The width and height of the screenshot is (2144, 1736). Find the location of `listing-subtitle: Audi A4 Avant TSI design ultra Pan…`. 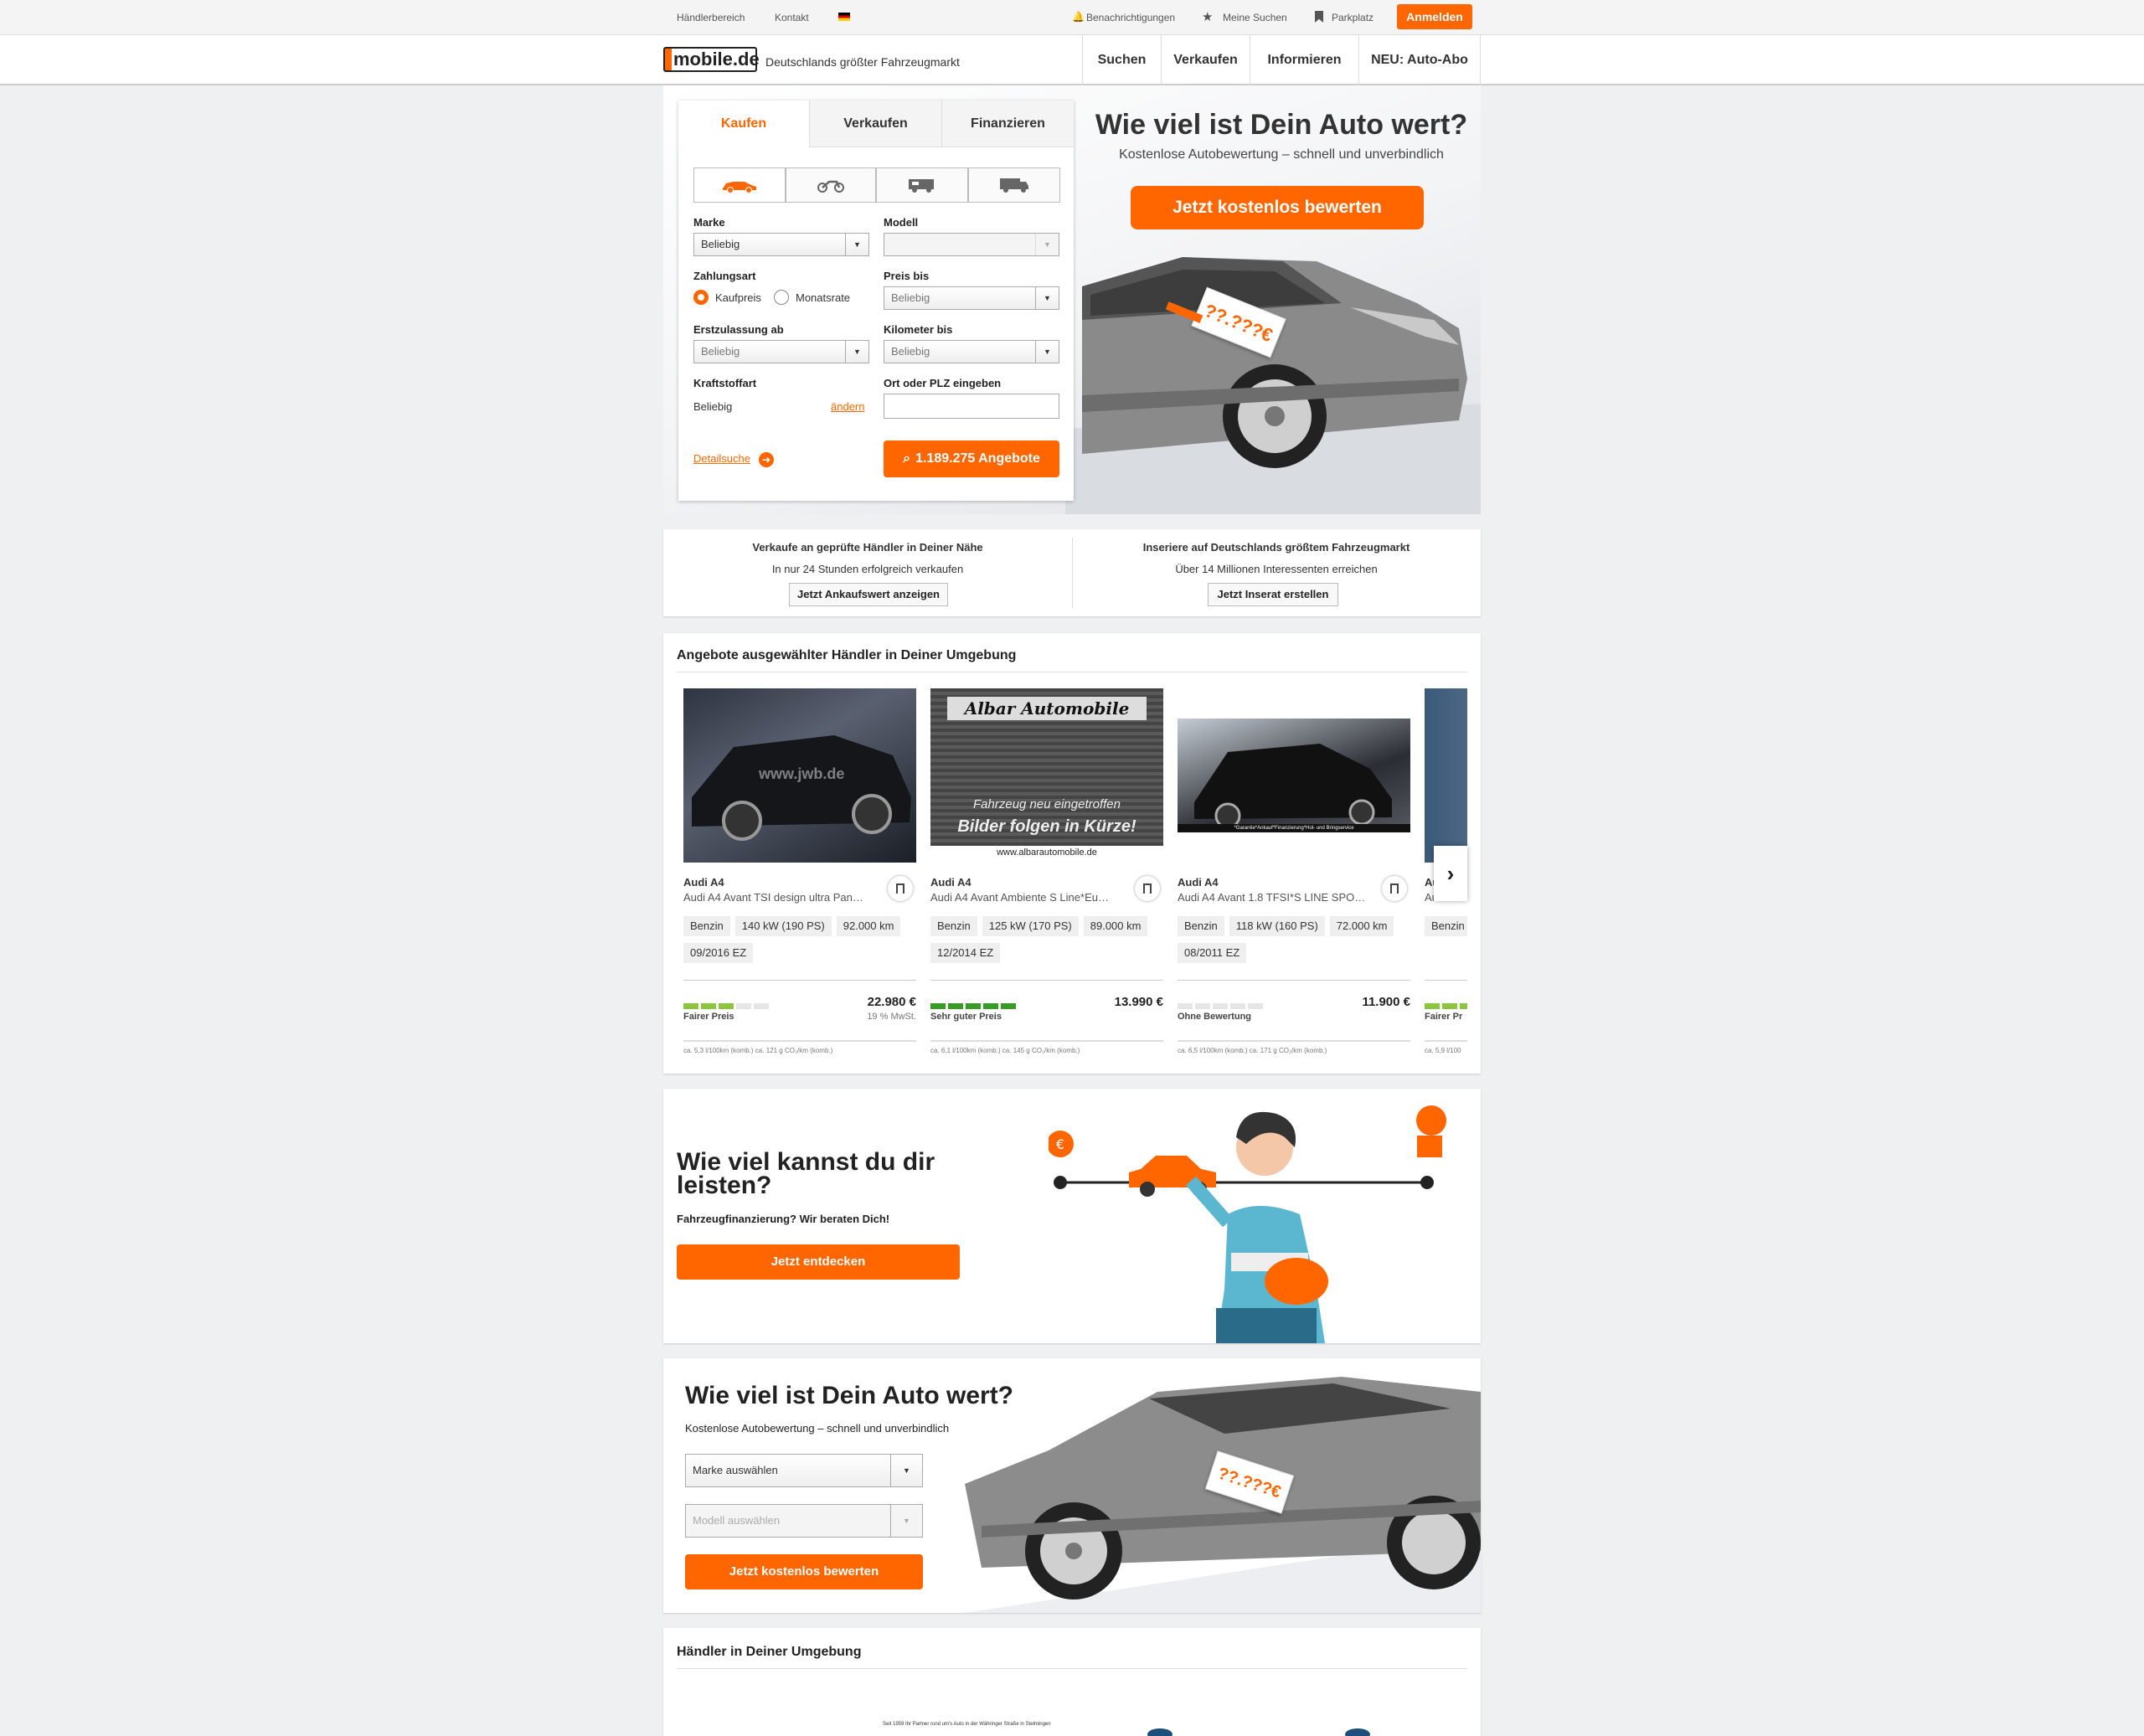

listing-subtitle: Audi A4 Avant TSI design ultra Pan… is located at coordinates (778, 898).